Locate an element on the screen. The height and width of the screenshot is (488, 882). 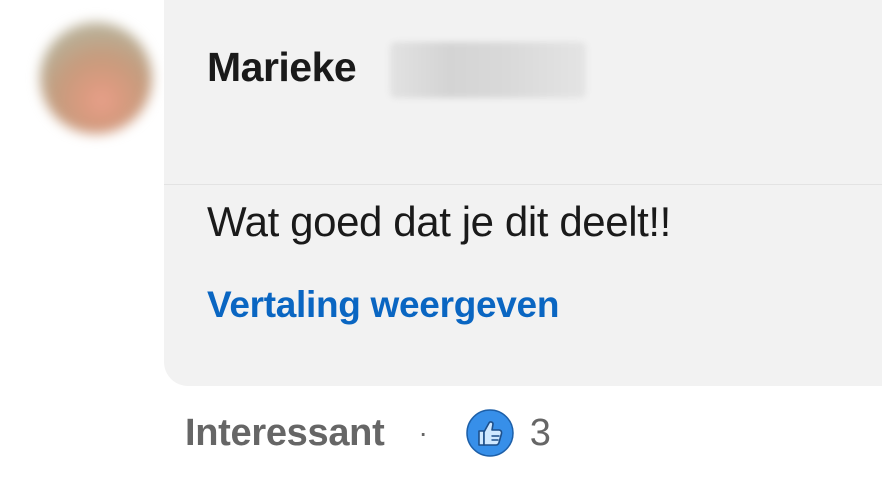
avatar is located at coordinates (96, 78).